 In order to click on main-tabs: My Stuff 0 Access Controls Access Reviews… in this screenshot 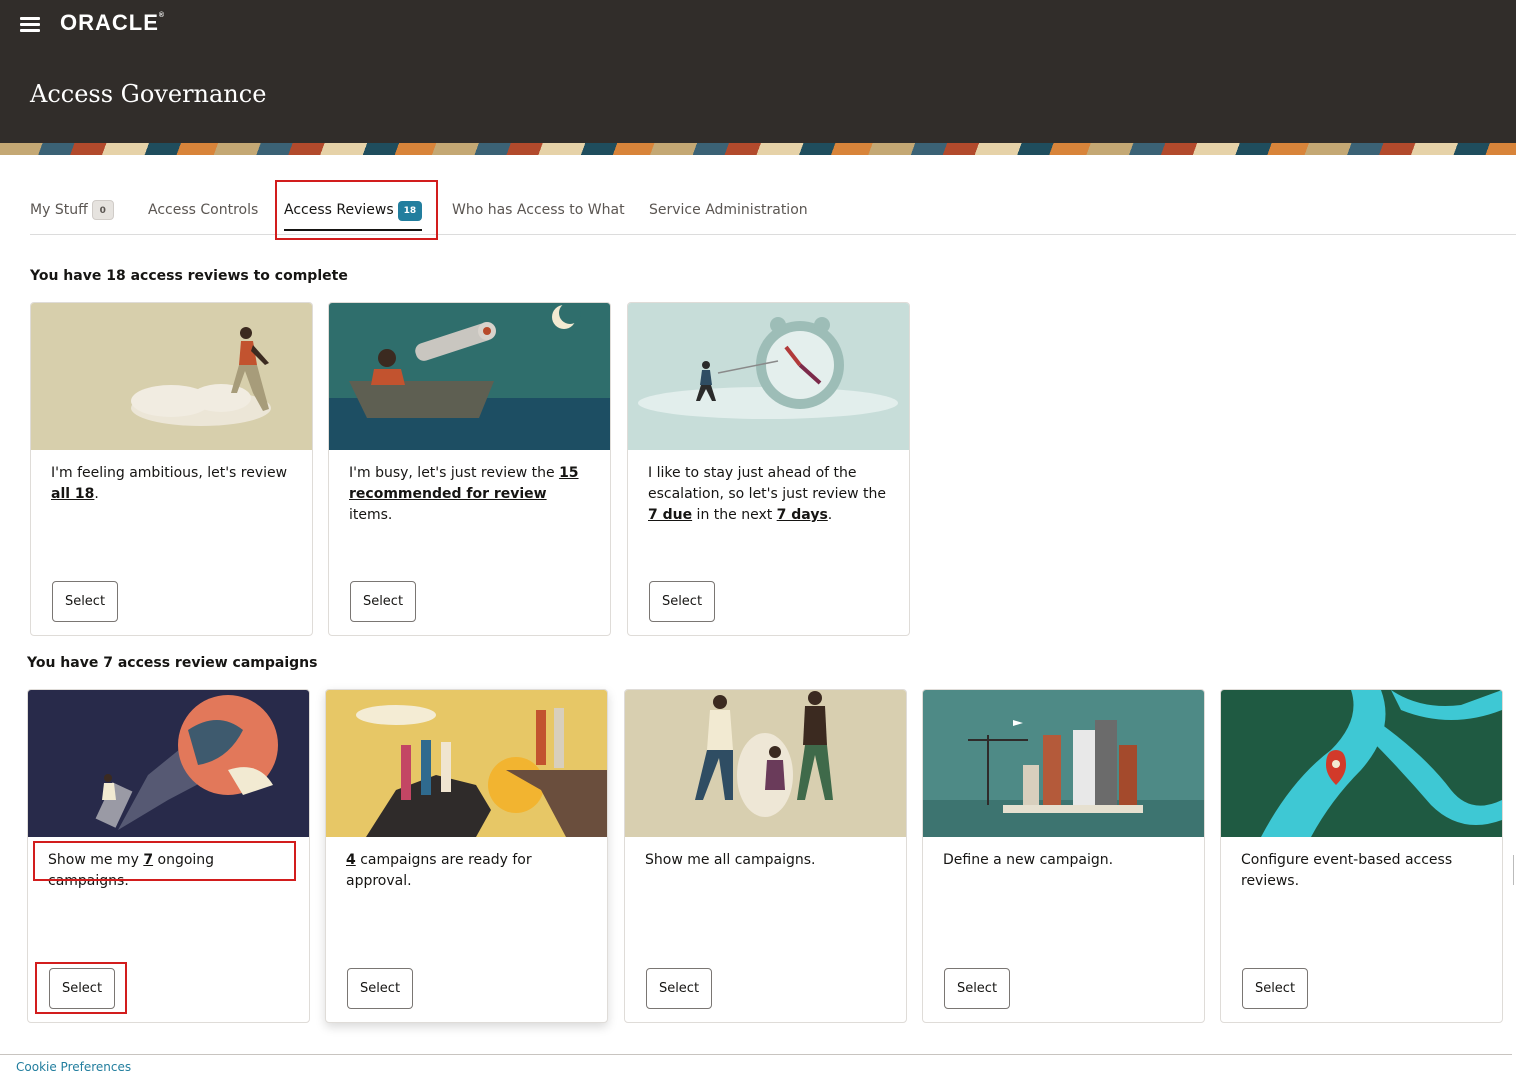, I will do `click(773, 215)`.